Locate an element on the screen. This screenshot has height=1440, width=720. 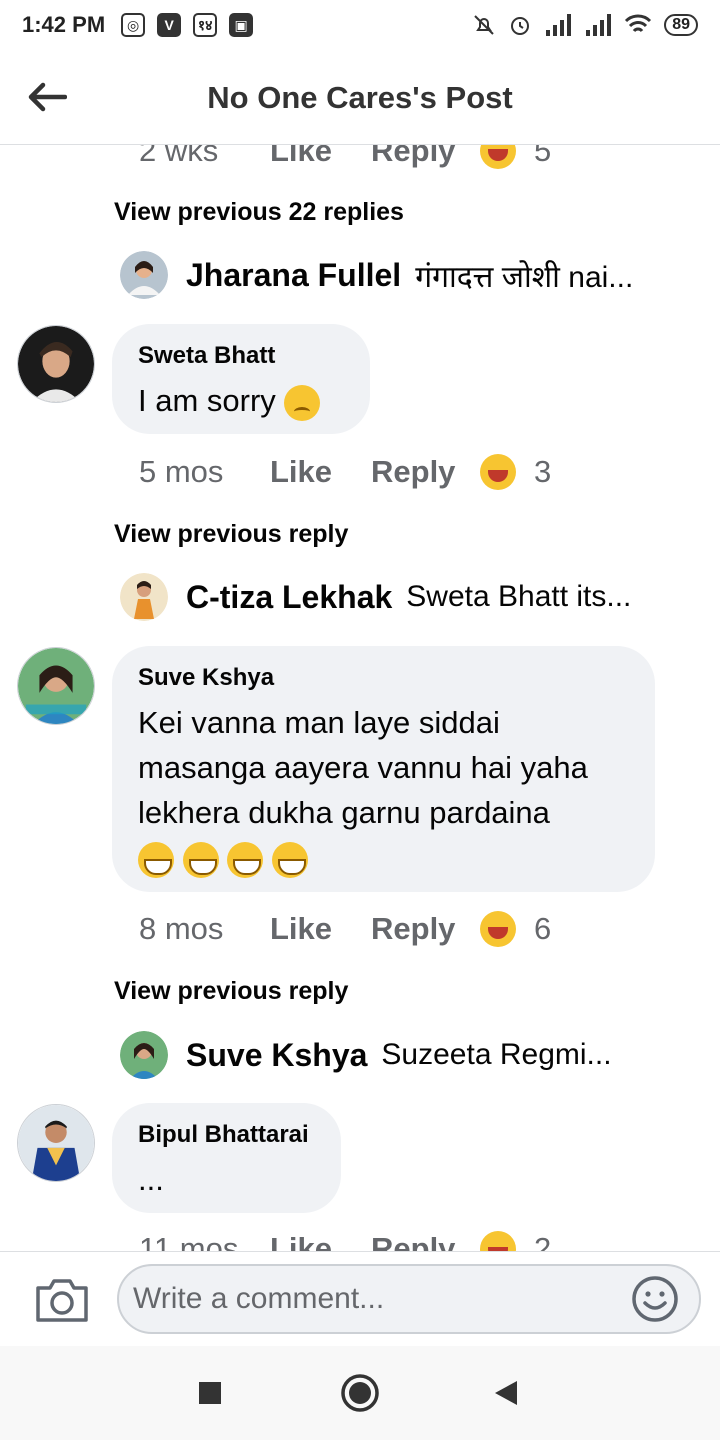
status-bar: 1:42 PM ◎ V १४ ▣ 89 is located at coordinates (360, 25).